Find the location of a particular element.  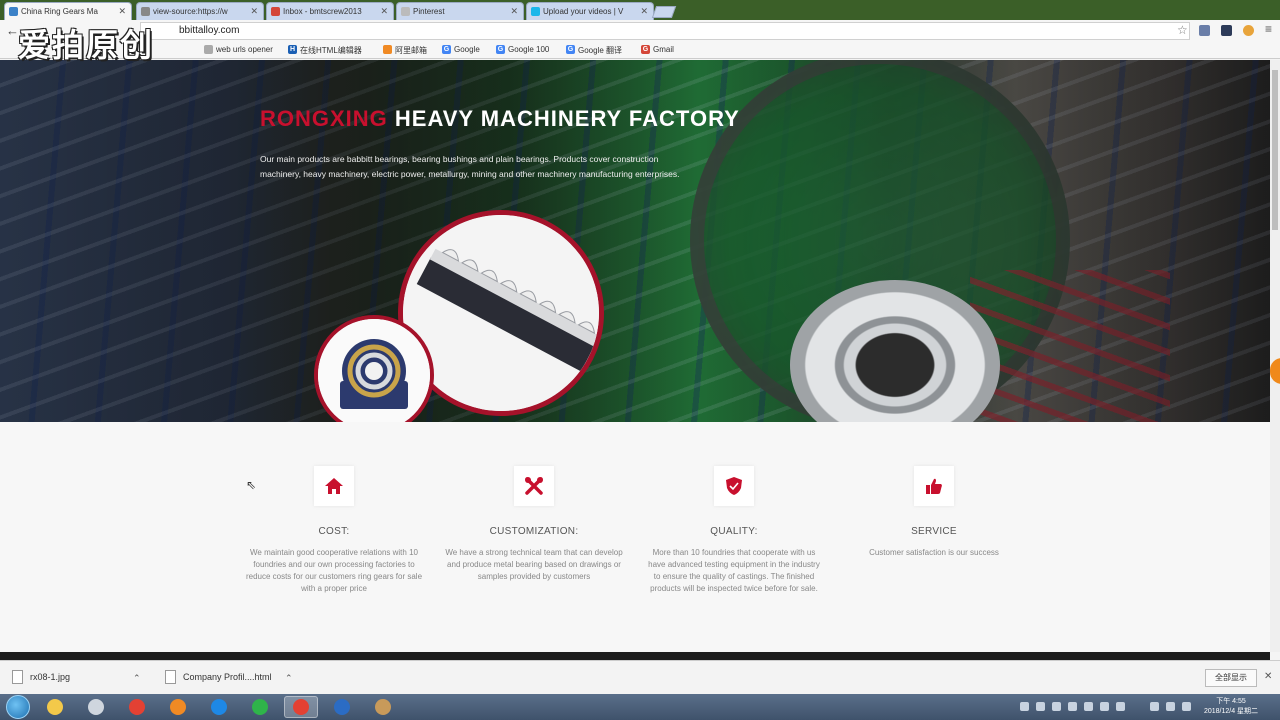

bookmark-star-icon: ☆ is located at coordinates (1182, 30).